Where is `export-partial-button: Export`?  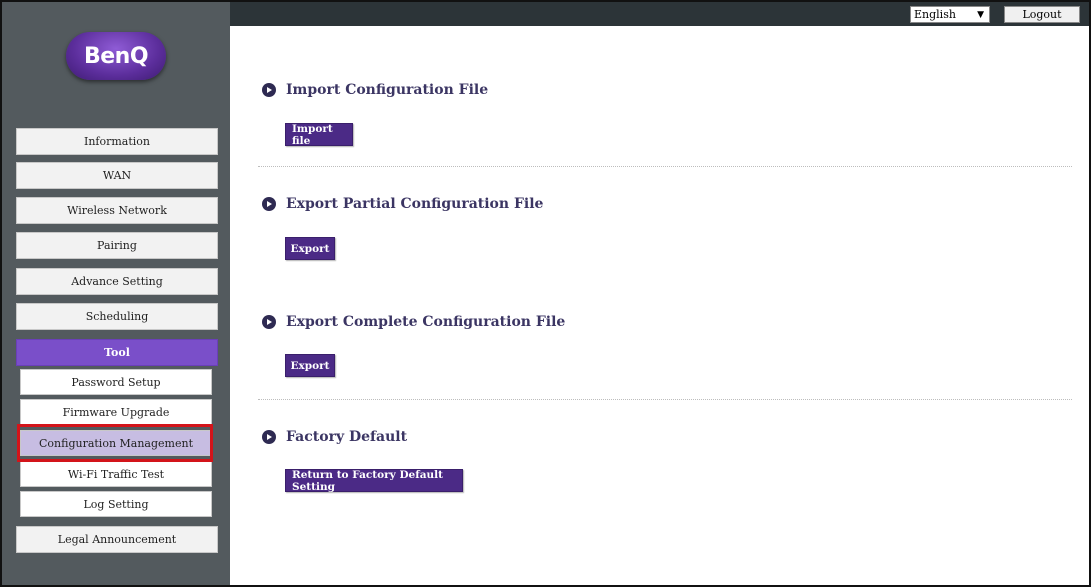 export-partial-button: Export is located at coordinates (310, 248).